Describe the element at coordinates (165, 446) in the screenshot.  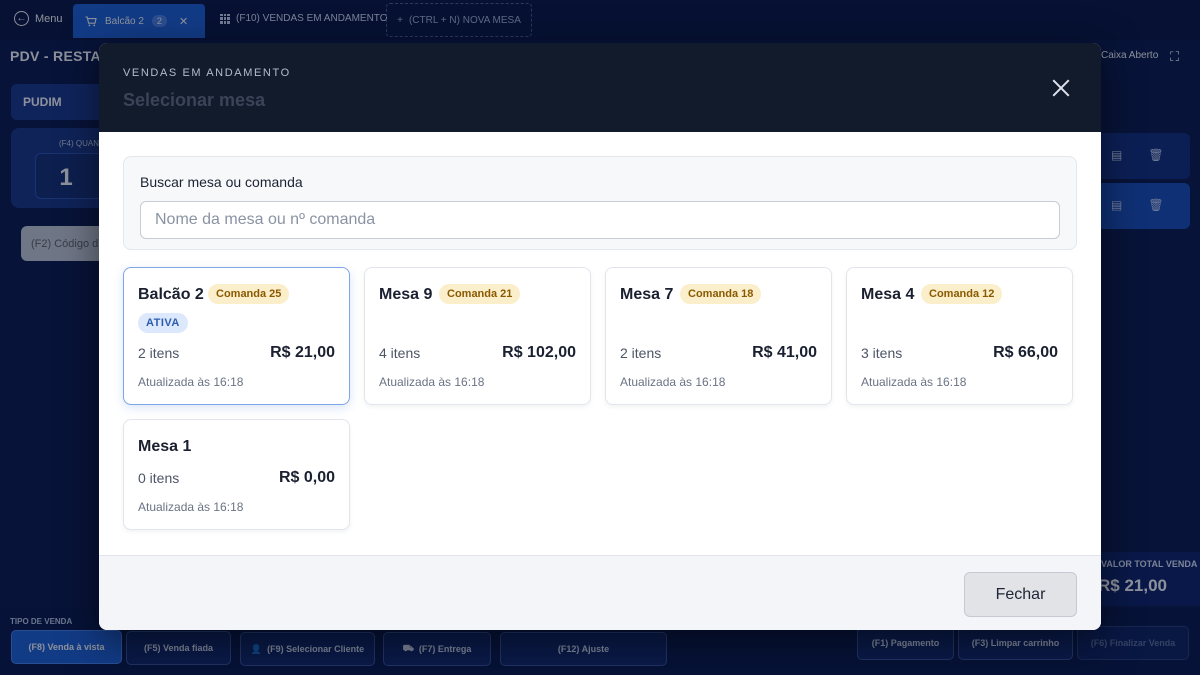
I see `table-name: Mesa 1` at that location.